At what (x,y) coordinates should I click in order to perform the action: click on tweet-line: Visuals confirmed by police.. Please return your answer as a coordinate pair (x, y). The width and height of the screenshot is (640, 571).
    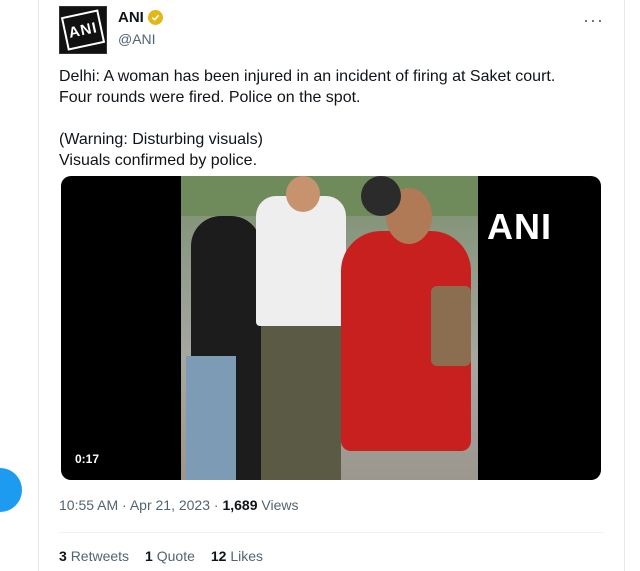
    Looking at the image, I should click on (158, 160).